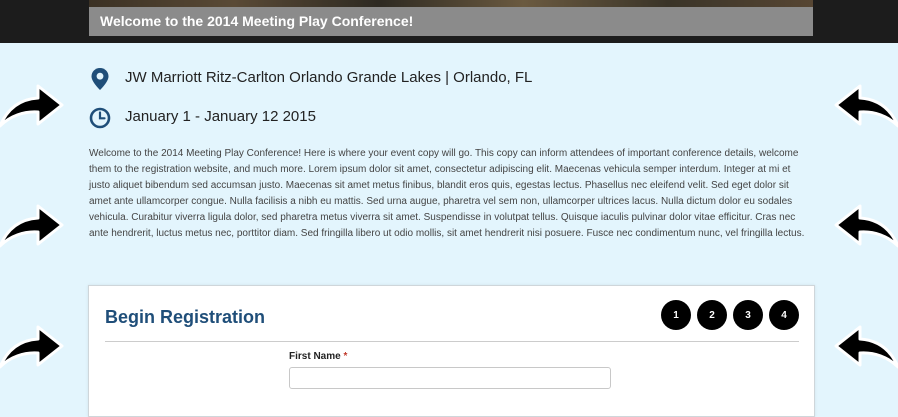 The image size is (898, 417). Describe the element at coordinates (220, 116) in the screenshot. I see `event-dates-text: January 1 - January 12 2015` at that location.